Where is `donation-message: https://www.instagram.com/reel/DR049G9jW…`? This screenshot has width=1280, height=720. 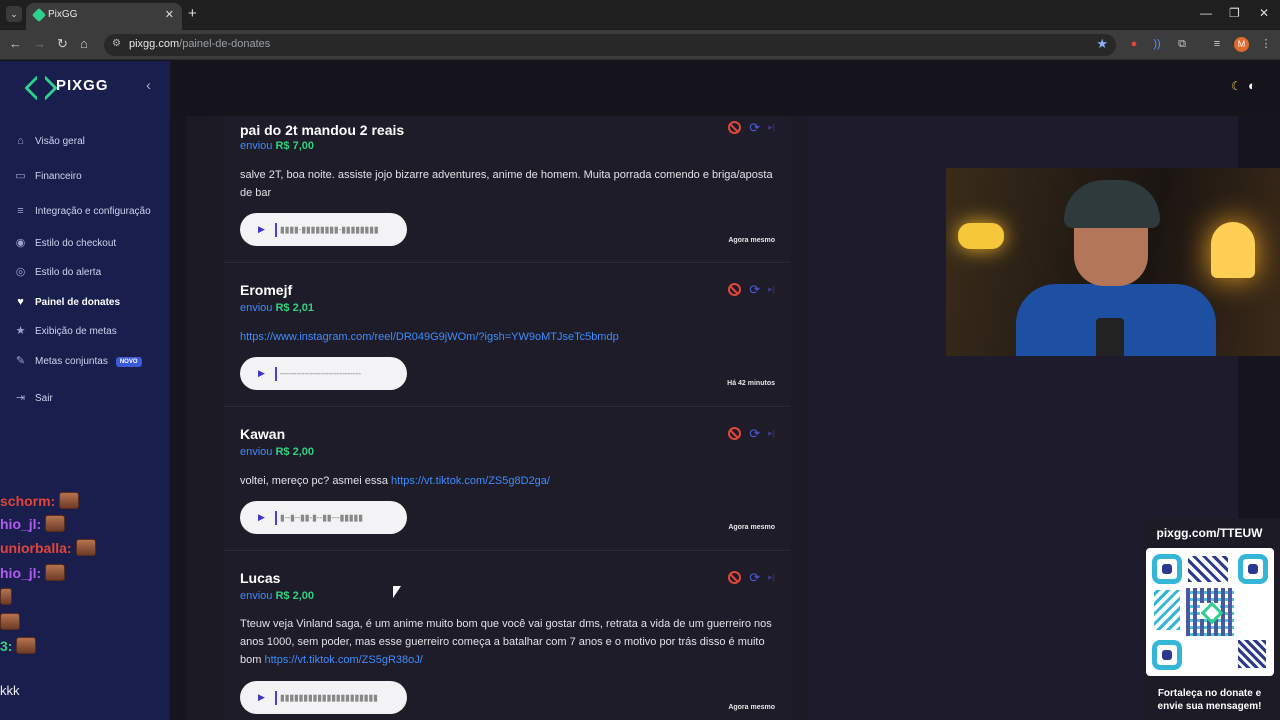 donation-message: https://www.instagram.com/reel/DR049G9jW… is located at coordinates (510, 337).